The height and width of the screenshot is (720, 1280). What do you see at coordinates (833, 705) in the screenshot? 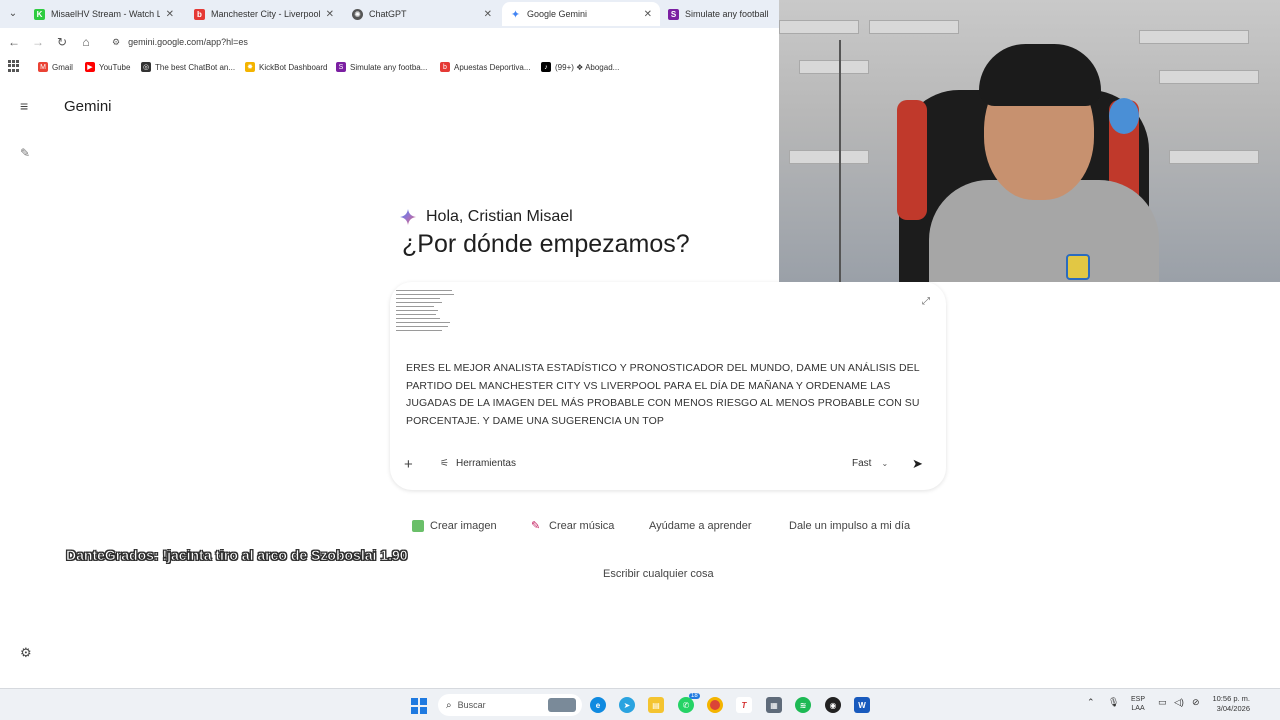
I see `obs-icon: ◉` at bounding box center [833, 705].